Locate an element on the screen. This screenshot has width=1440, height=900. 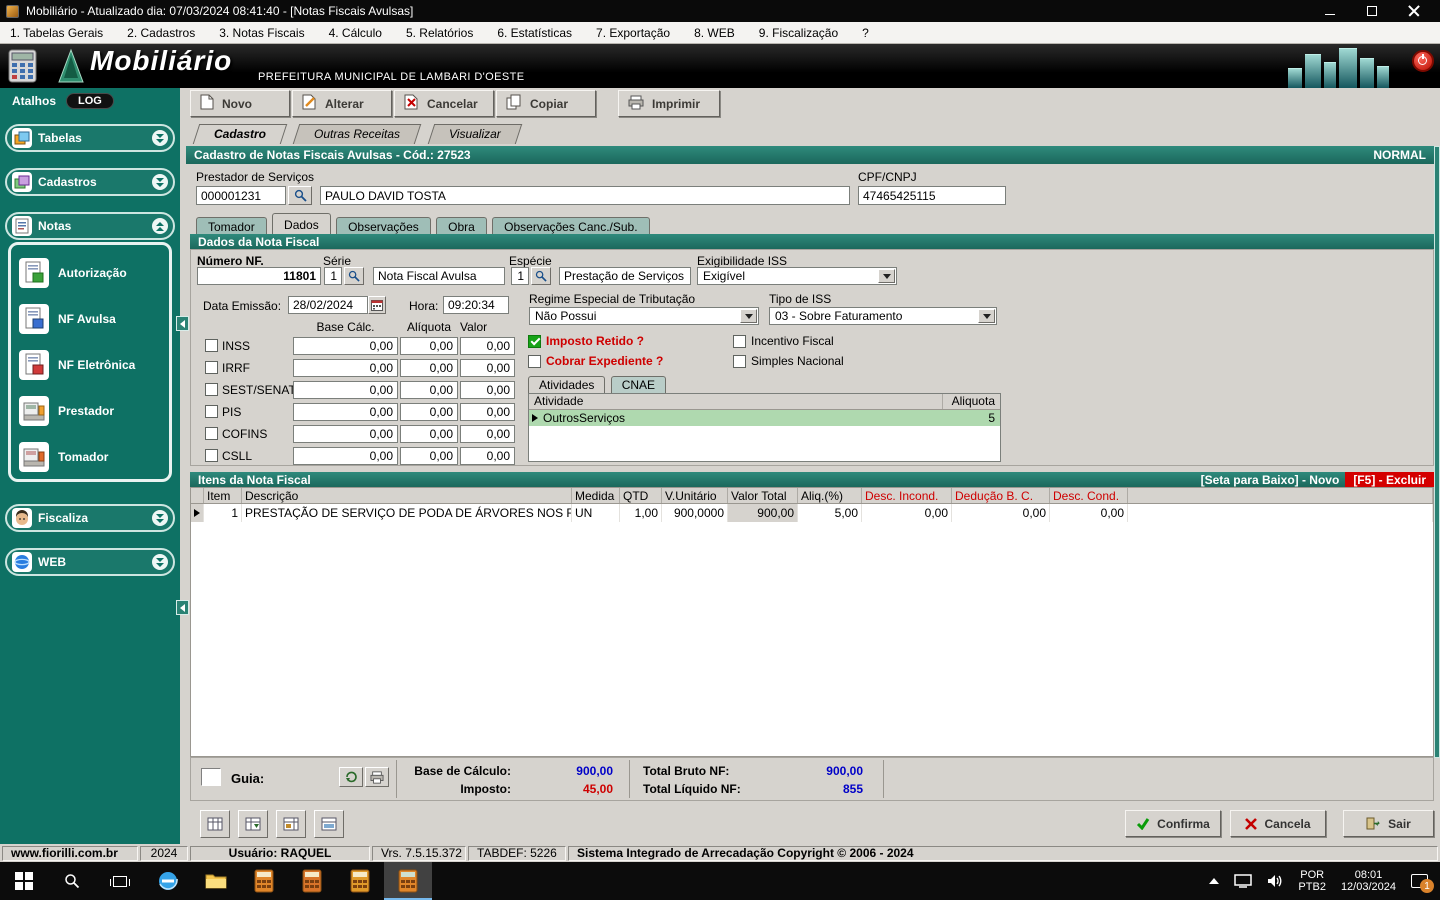
cofins-base-field: 0,00 is located at coordinates (345, 433).